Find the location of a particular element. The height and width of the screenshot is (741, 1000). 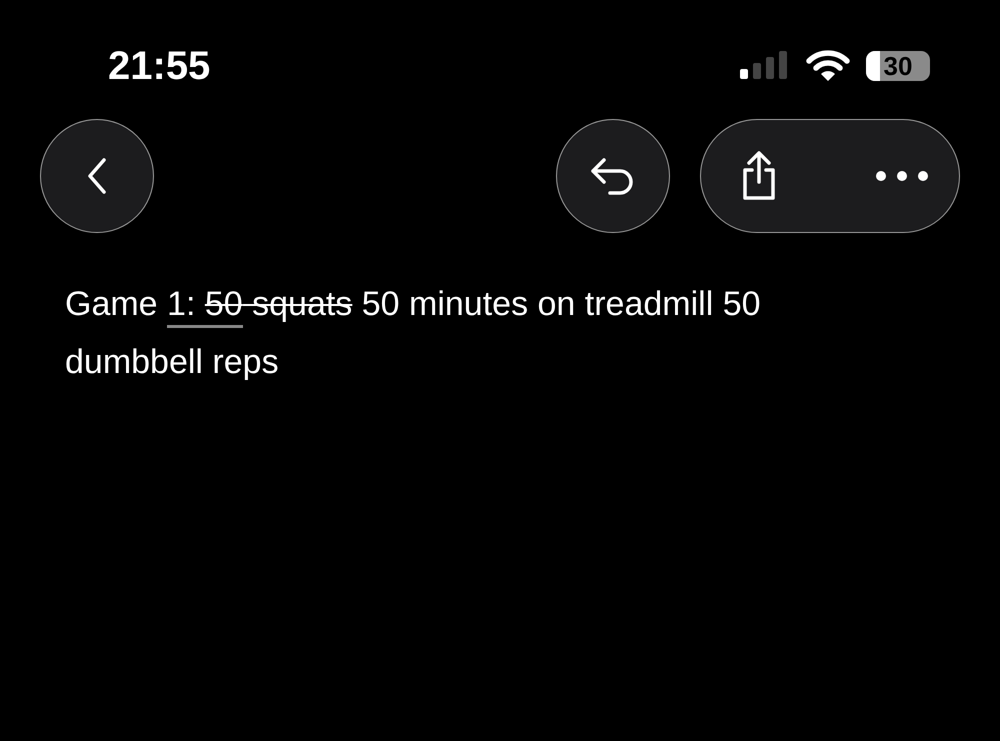

status-time: 21:55 is located at coordinates (159, 66).